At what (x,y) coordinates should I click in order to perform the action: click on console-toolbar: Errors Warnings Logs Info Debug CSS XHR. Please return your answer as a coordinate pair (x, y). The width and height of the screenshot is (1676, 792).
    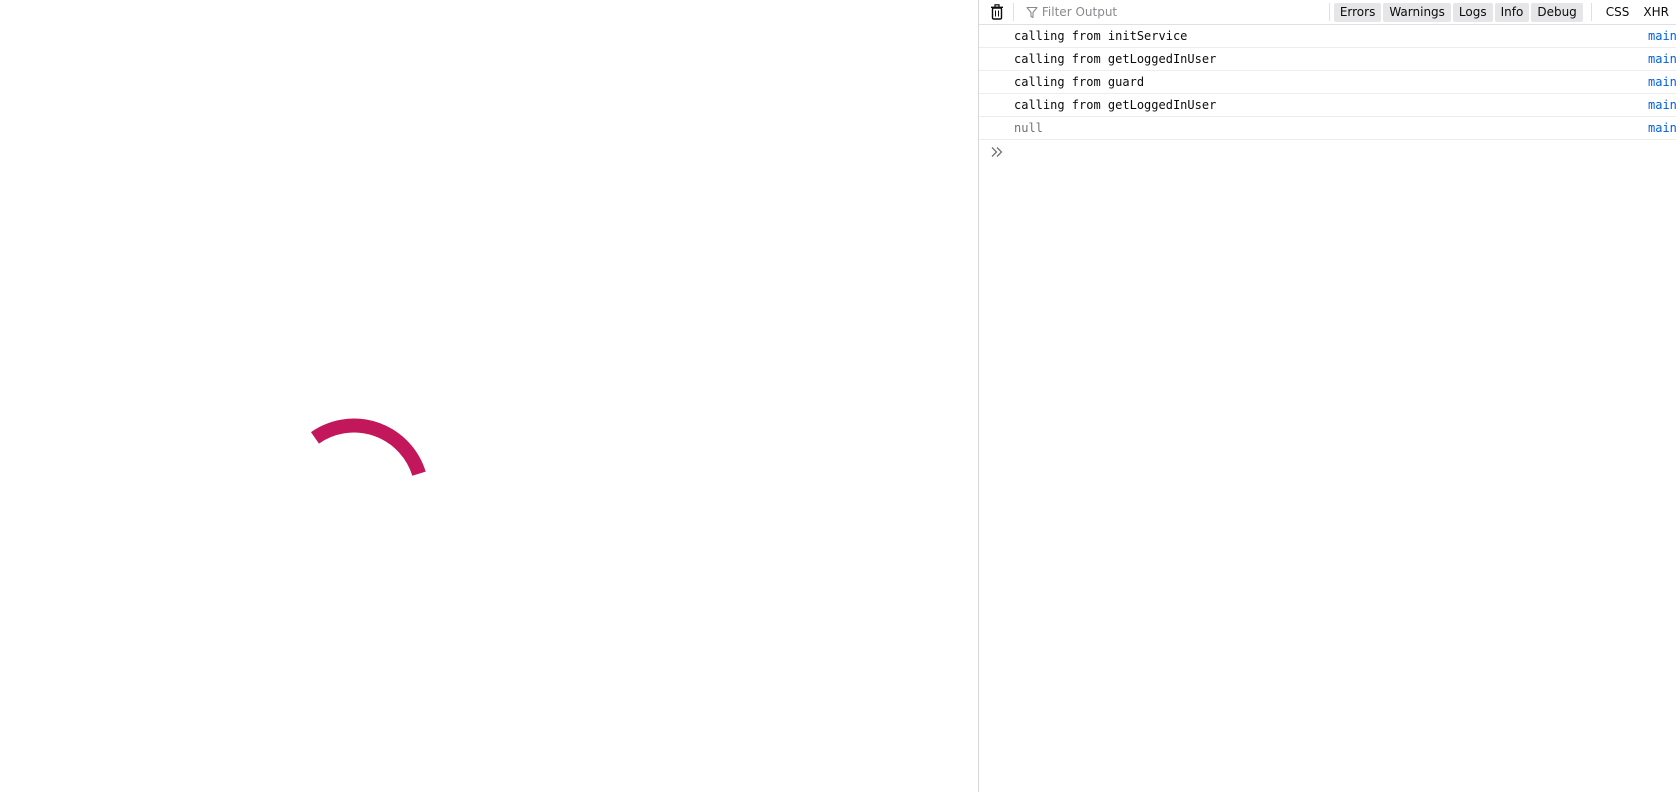
    Looking at the image, I should click on (1327, 12).